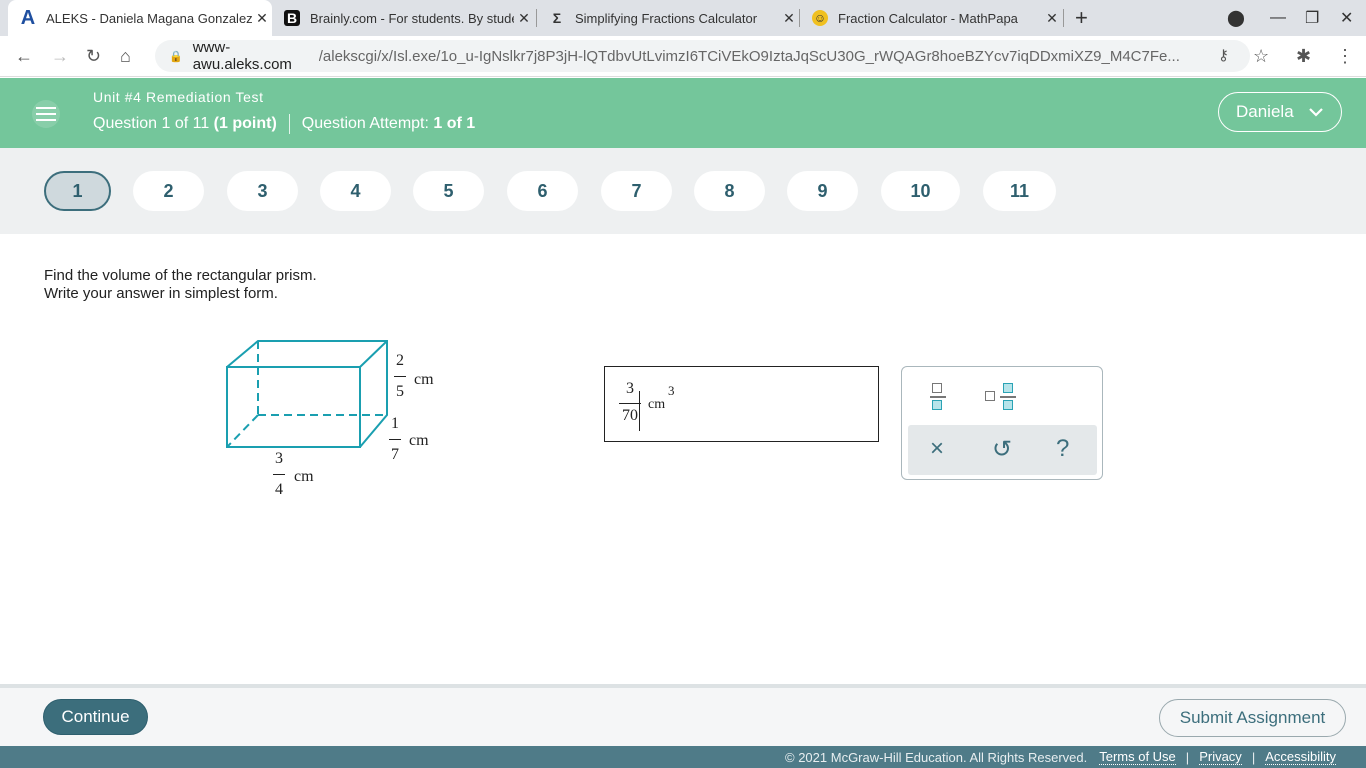  Describe the element at coordinates (630, 388) in the screenshot. I see `answer-numerator: 3` at that location.